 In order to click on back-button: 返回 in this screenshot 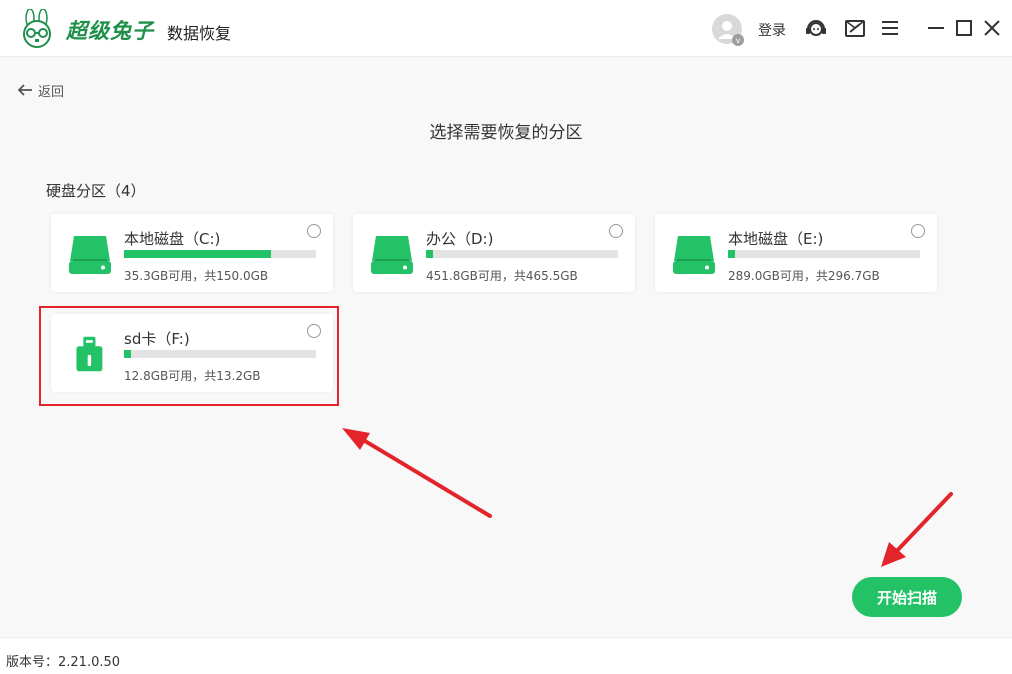, I will do `click(40, 90)`.